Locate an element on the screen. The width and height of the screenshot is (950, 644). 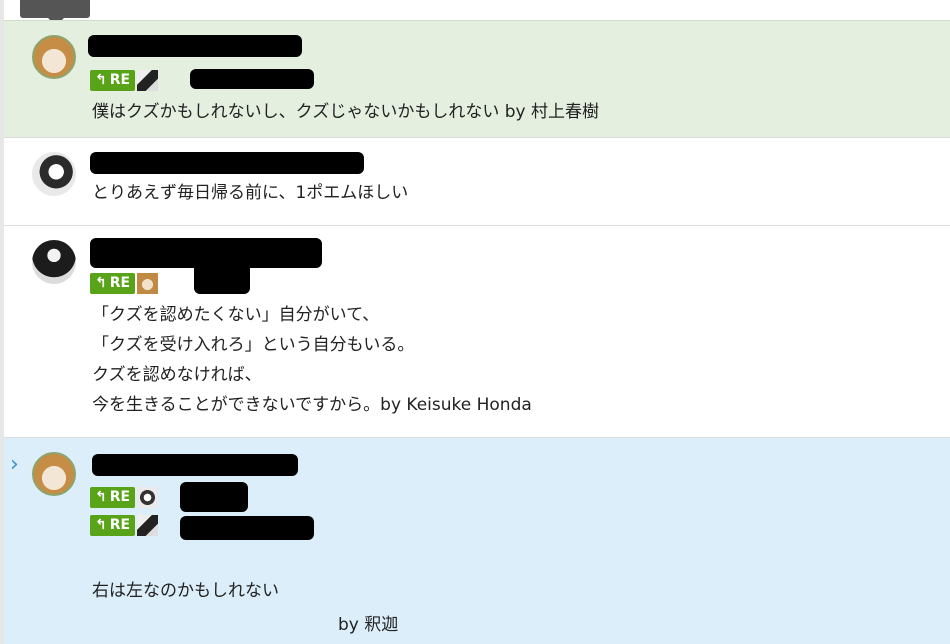
post-text-line: 今を生きることができないですから。by Keisuke Honda is located at coordinates (312, 405).